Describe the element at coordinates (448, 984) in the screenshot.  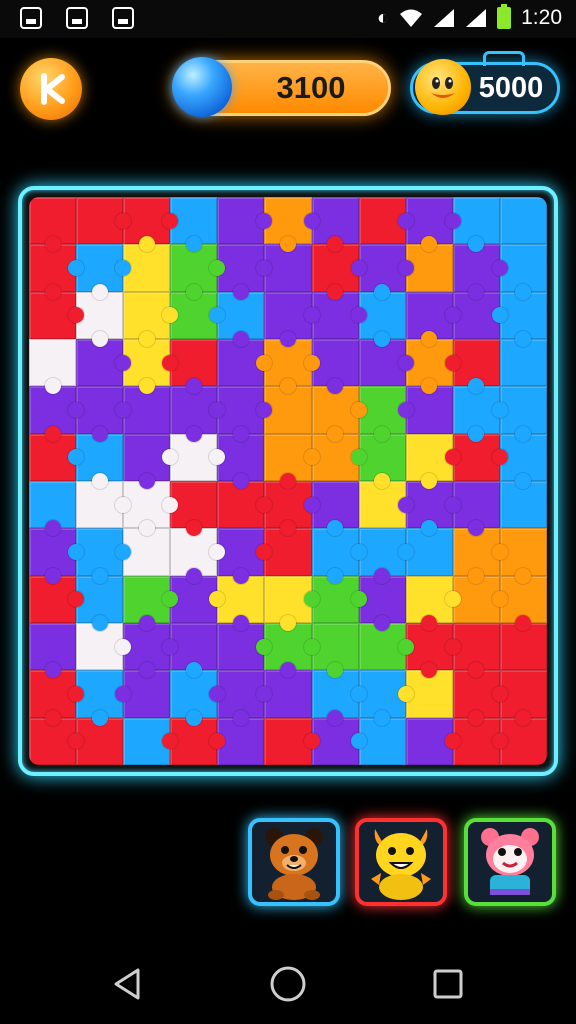
I see `nav-recents-button` at that location.